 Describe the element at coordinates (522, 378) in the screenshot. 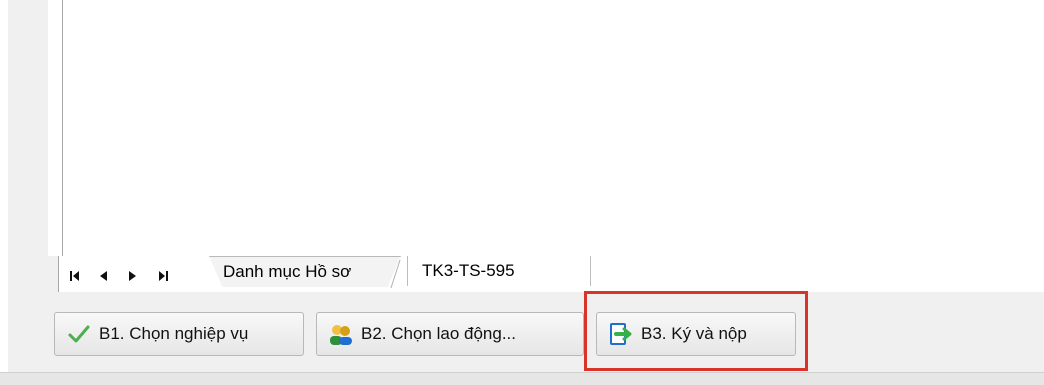

I see `bottom-status-strip` at that location.